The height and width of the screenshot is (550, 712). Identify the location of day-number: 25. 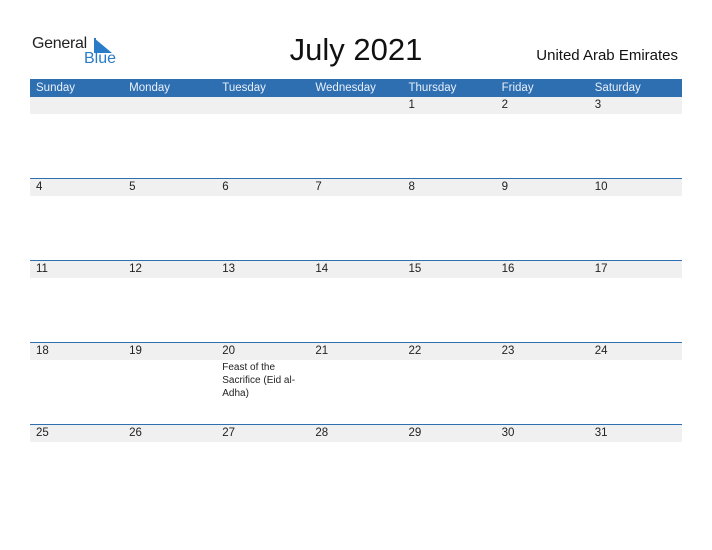
(42, 433).